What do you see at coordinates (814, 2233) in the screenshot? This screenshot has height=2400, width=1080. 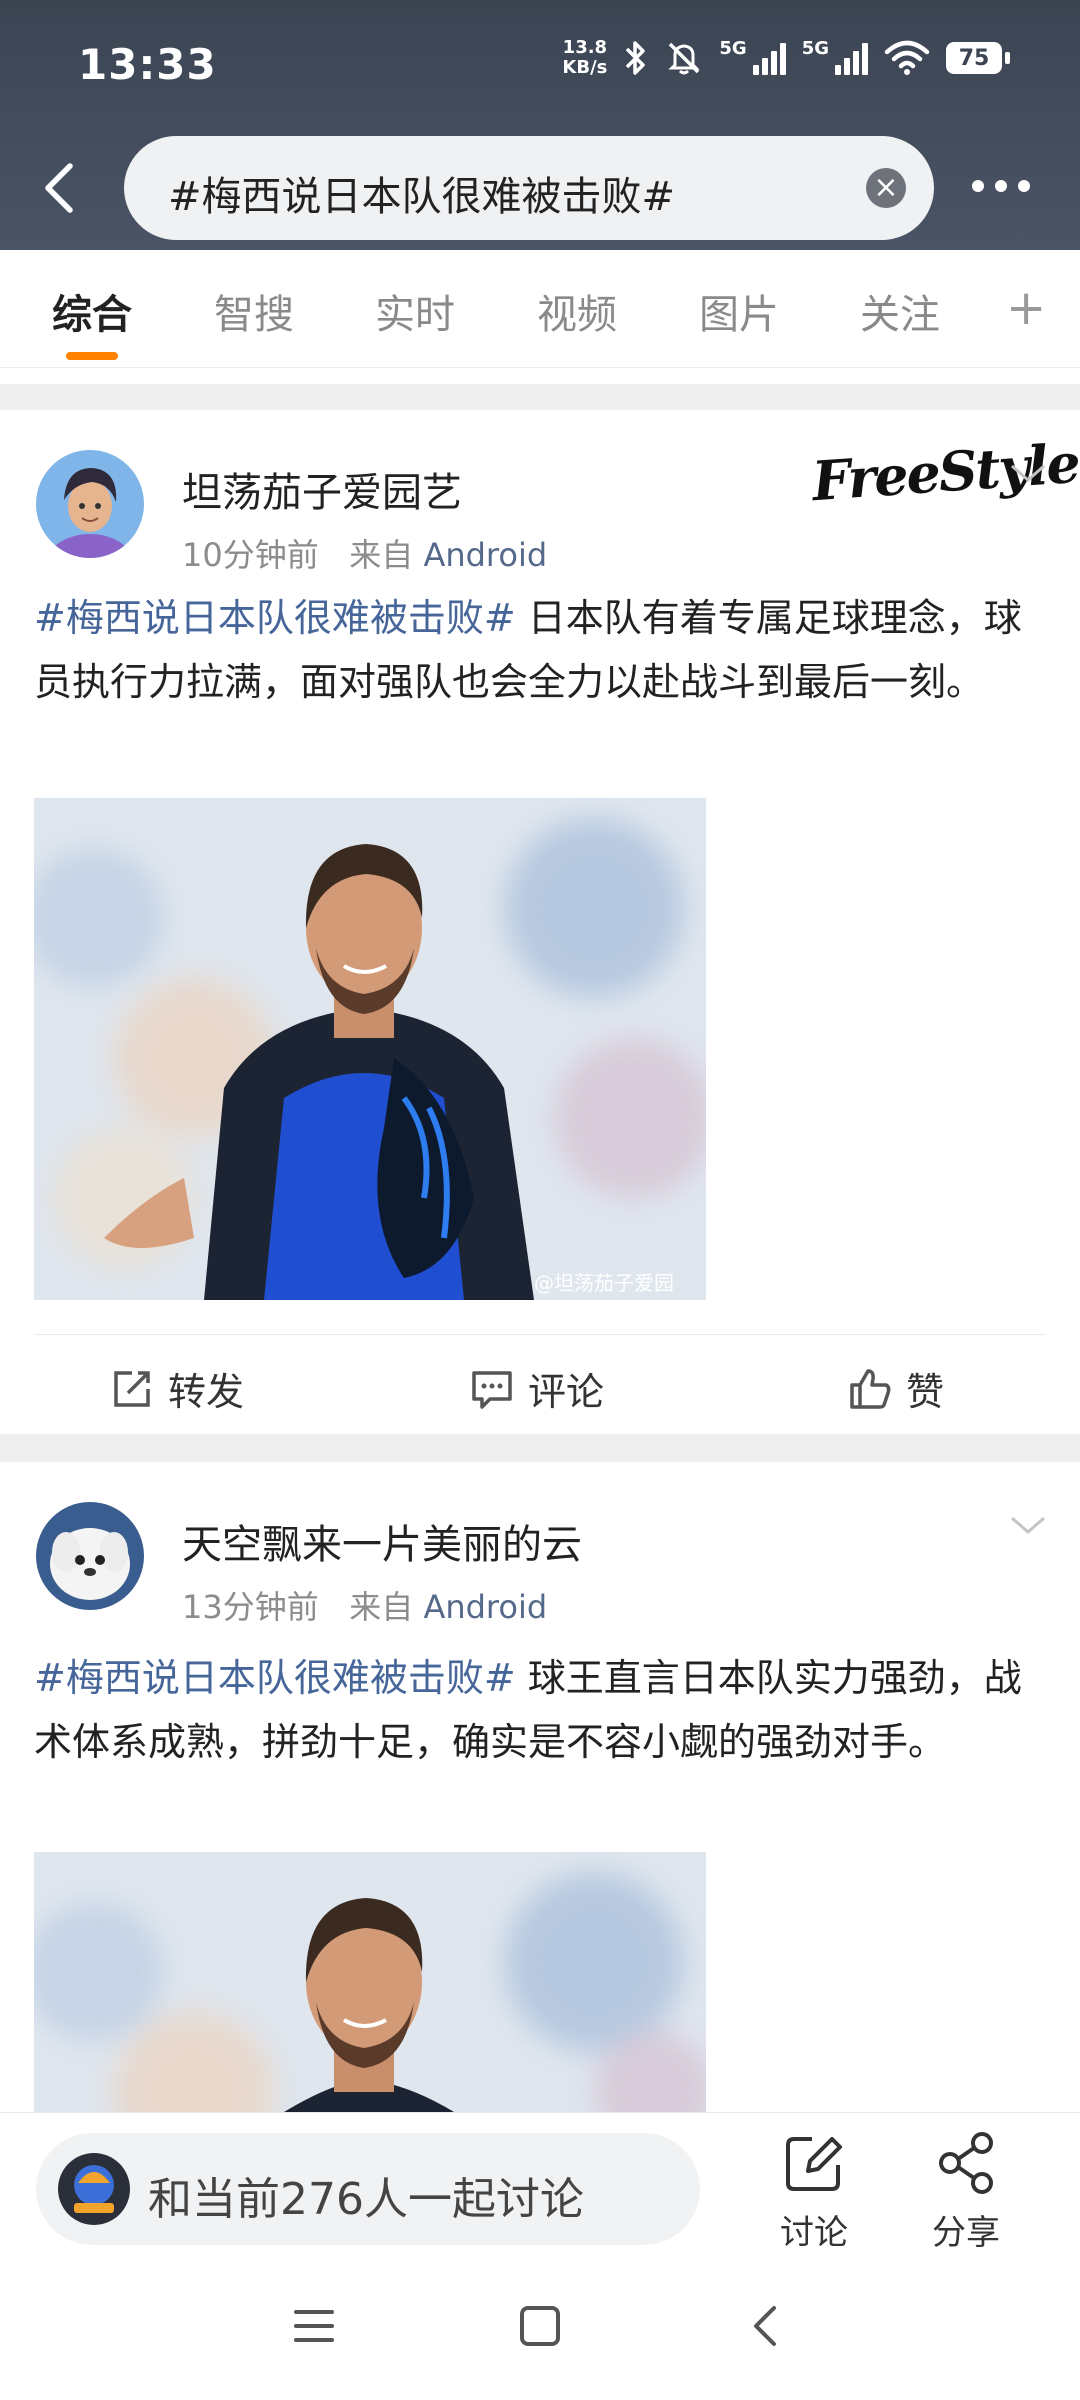 I see `discuss-label: 讨论` at bounding box center [814, 2233].